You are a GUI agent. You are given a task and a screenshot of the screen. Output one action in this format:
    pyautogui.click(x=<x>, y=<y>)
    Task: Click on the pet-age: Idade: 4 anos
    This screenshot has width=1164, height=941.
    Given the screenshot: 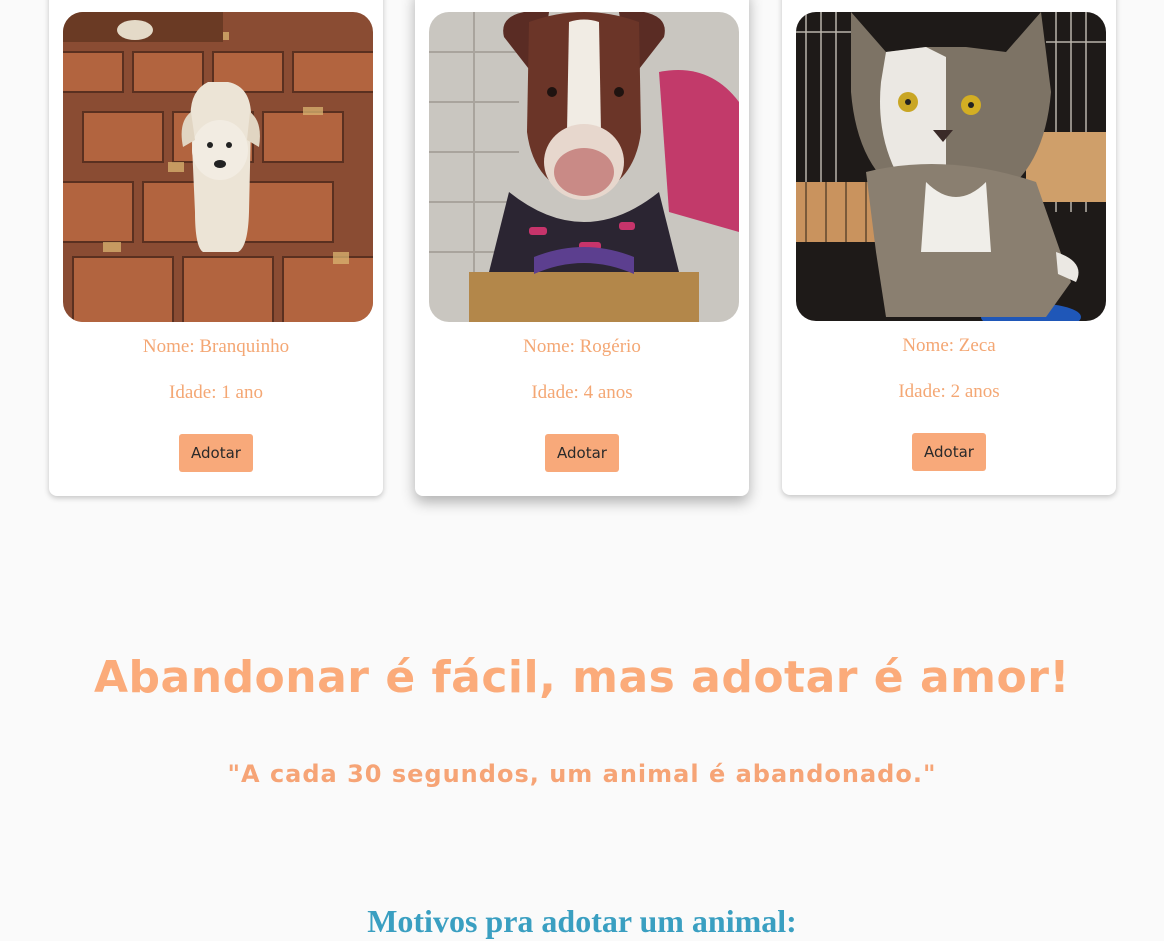 What is the action you would take?
    pyautogui.click(x=582, y=392)
    